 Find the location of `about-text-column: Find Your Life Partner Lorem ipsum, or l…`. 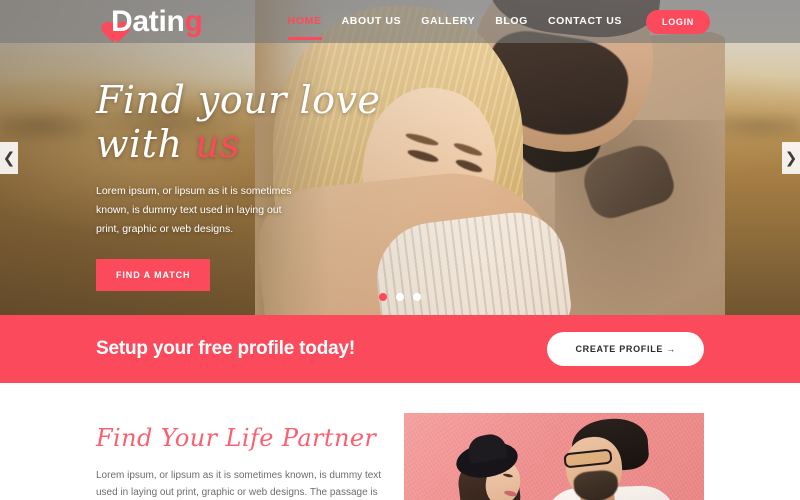

about-text-column: Find Your Life Partner Lorem ipsum, or l… is located at coordinates (246, 461).